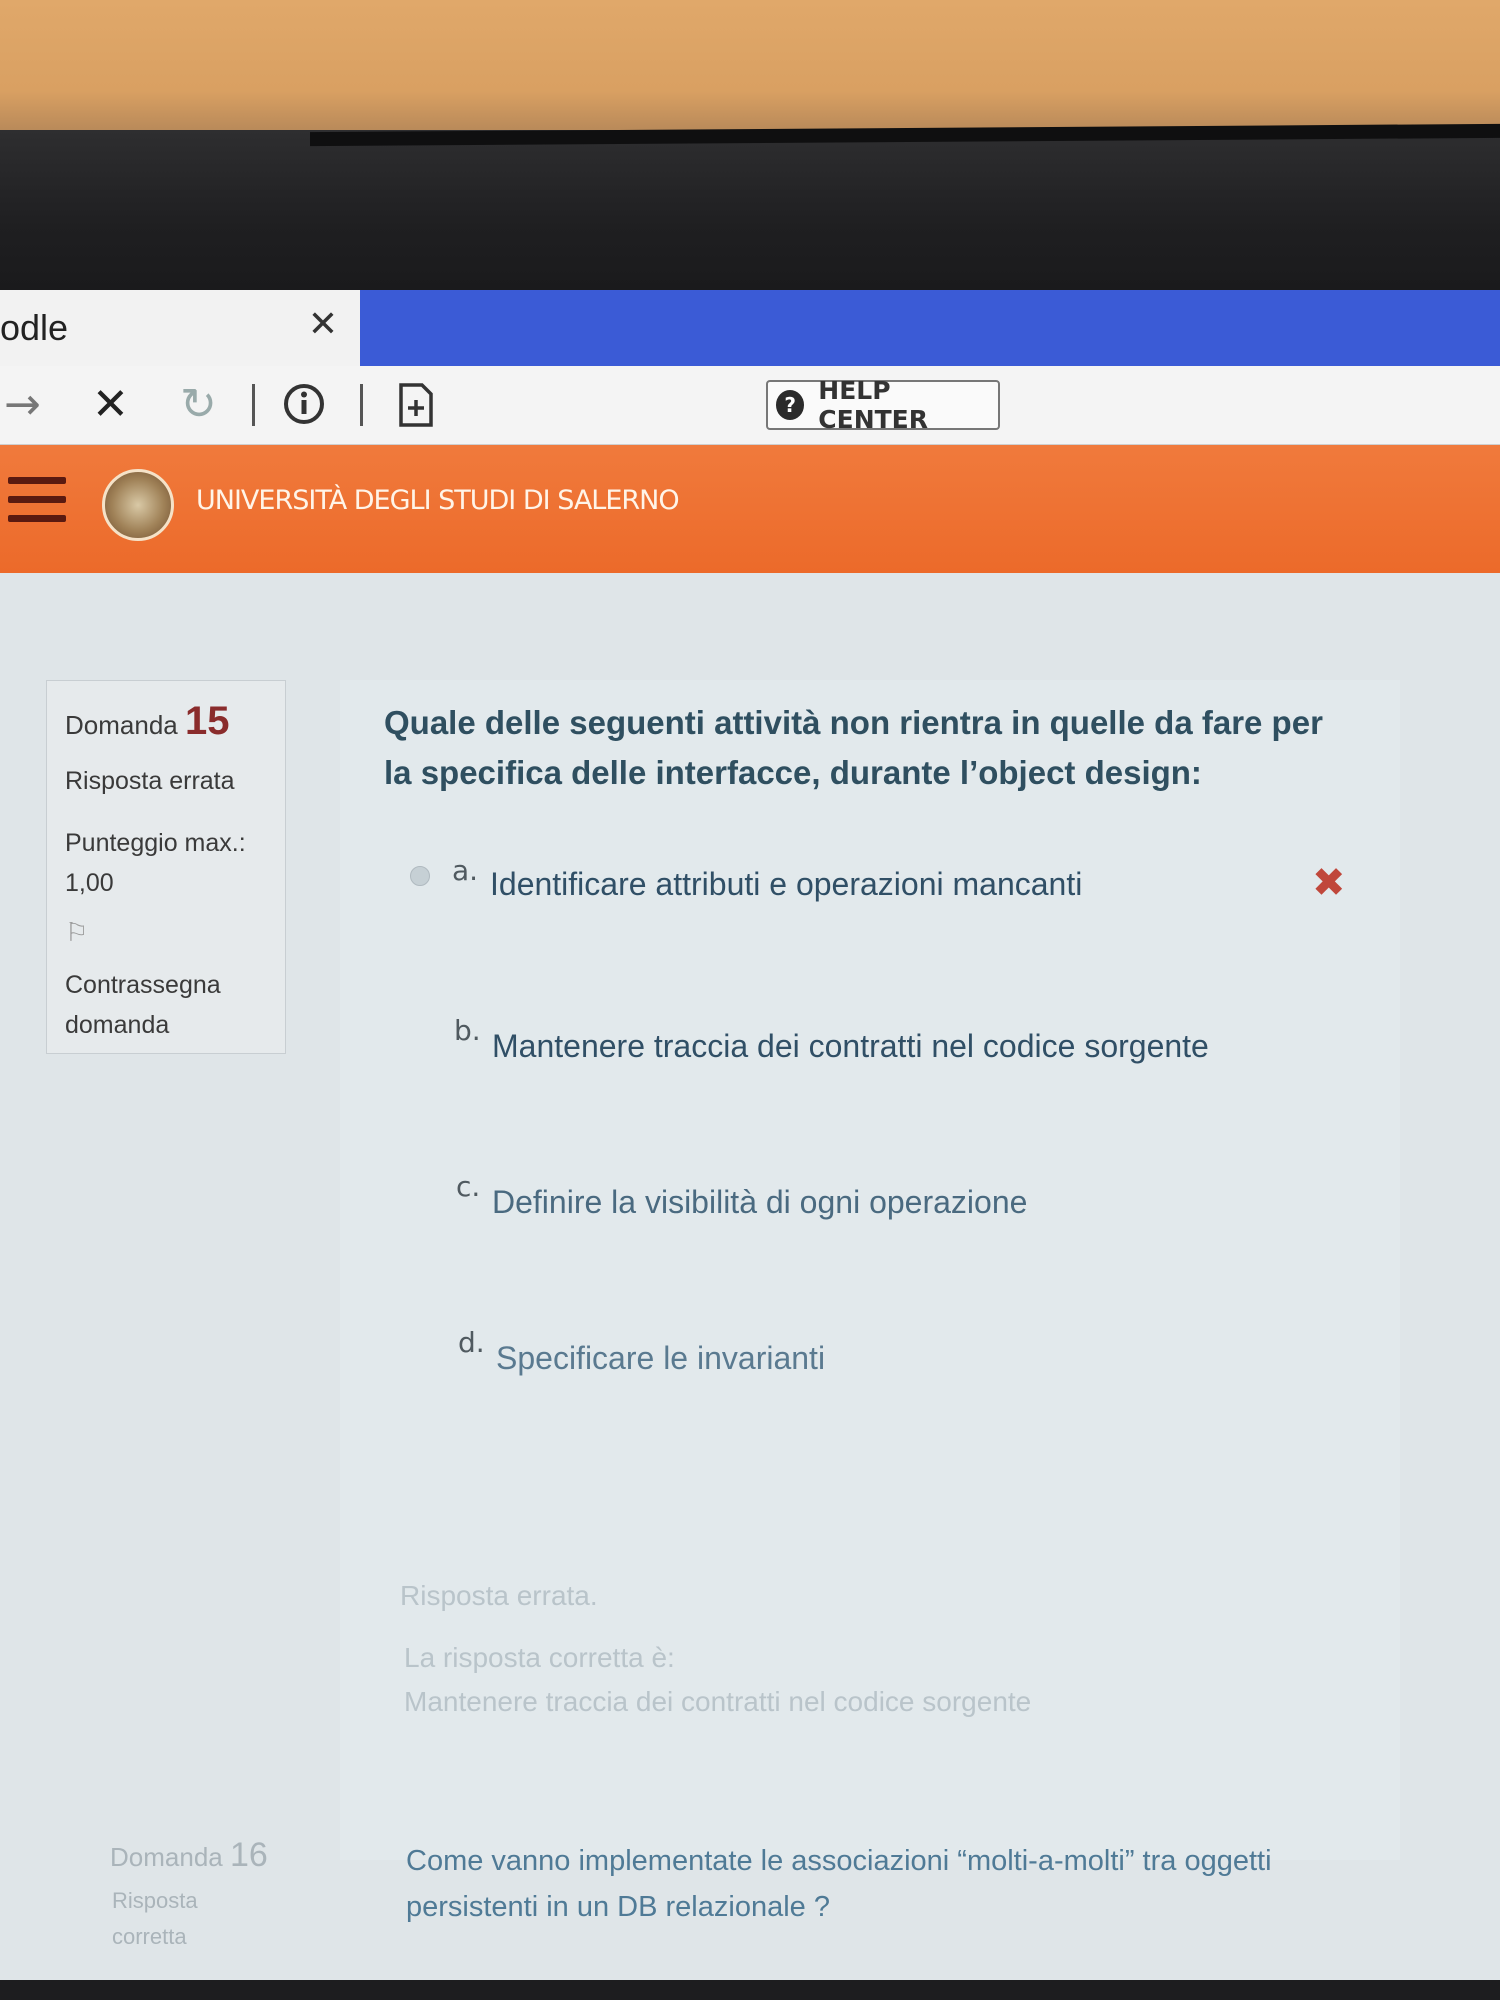 This screenshot has width=1500, height=2000. I want to click on question-status: Risposta errata, so click(150, 781).